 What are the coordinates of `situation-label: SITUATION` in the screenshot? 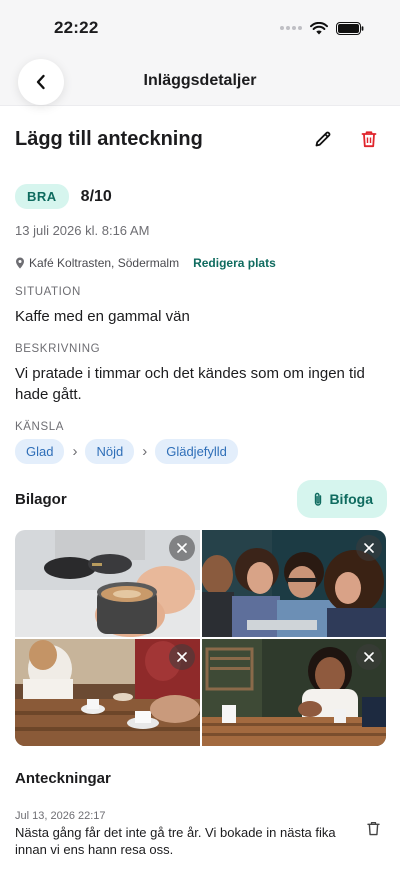 It's located at (48, 292).